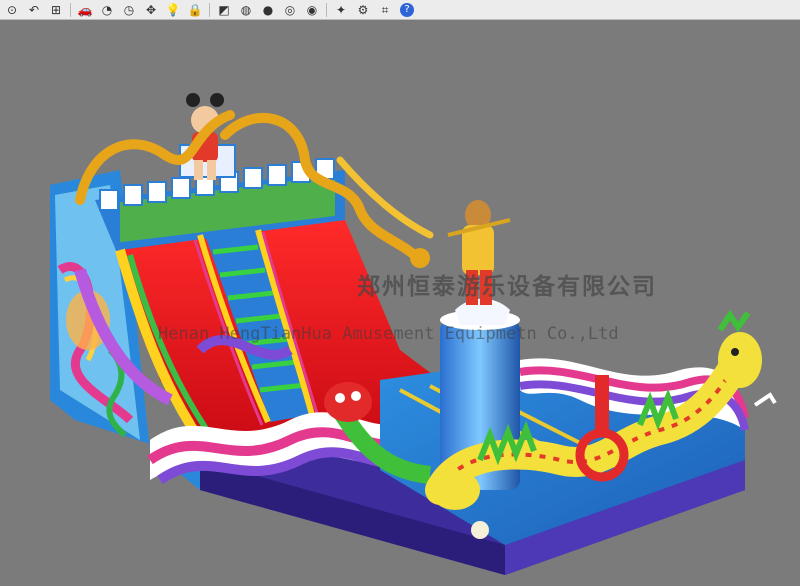 The image size is (800, 586). I want to click on toolbar: ⊙ ↶ ⊞ 🚗 ◔ ◷ ✥ 💡 🔒 ◩ ◍ ● ◎ ◉ ✦ ⚙ ⌗?, so click(400, 10).